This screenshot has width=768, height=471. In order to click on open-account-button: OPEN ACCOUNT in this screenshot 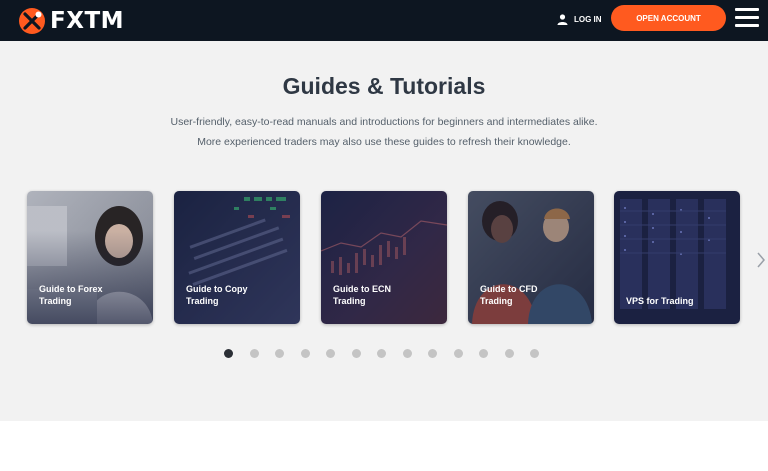, I will do `click(668, 18)`.